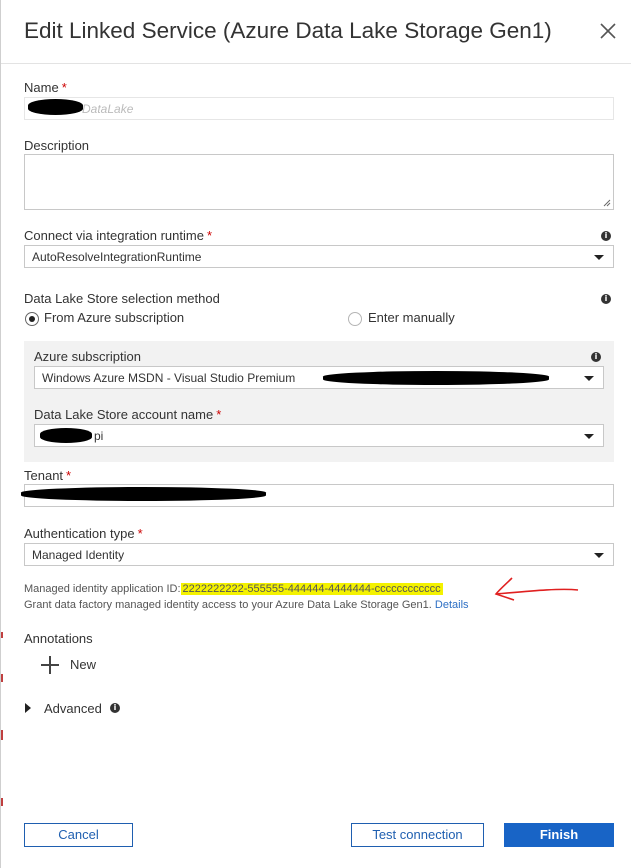 The height and width of the screenshot is (868, 631). Describe the element at coordinates (122, 298) in the screenshot. I see `selection-method-label: Data Lake Store selection method` at that location.